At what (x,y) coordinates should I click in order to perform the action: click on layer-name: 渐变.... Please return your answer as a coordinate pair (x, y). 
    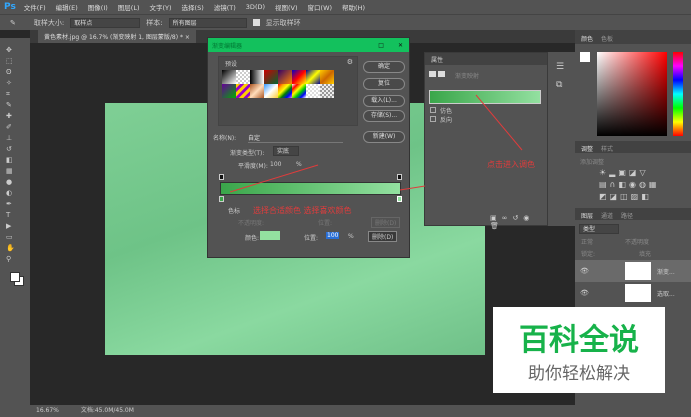
    Looking at the image, I should click on (666, 272).